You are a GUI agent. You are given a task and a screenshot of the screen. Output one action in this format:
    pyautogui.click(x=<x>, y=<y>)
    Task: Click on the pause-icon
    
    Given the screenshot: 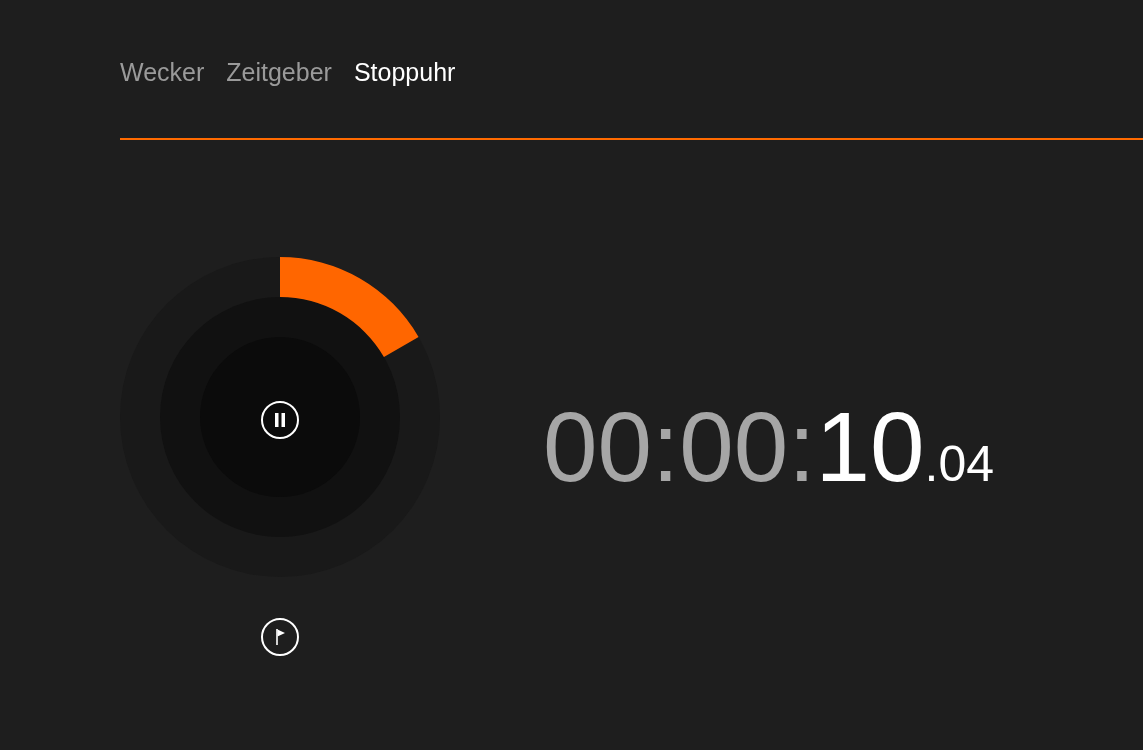 What is the action you would take?
    pyautogui.click(x=280, y=420)
    